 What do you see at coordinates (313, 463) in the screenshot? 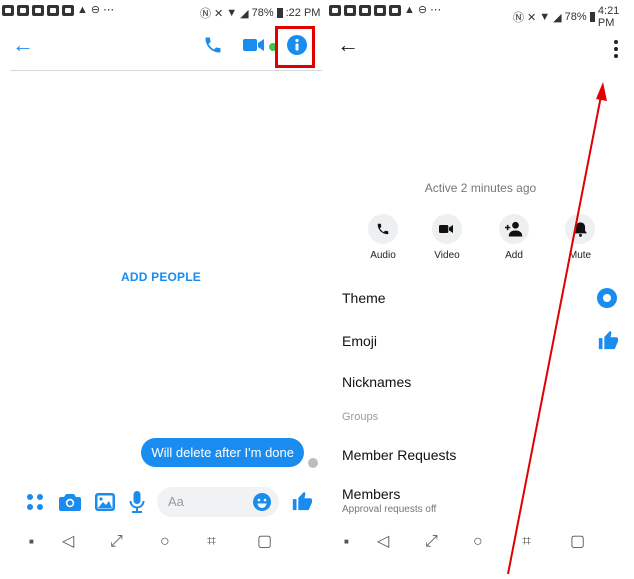
I see `seen-indicator-icon` at bounding box center [313, 463].